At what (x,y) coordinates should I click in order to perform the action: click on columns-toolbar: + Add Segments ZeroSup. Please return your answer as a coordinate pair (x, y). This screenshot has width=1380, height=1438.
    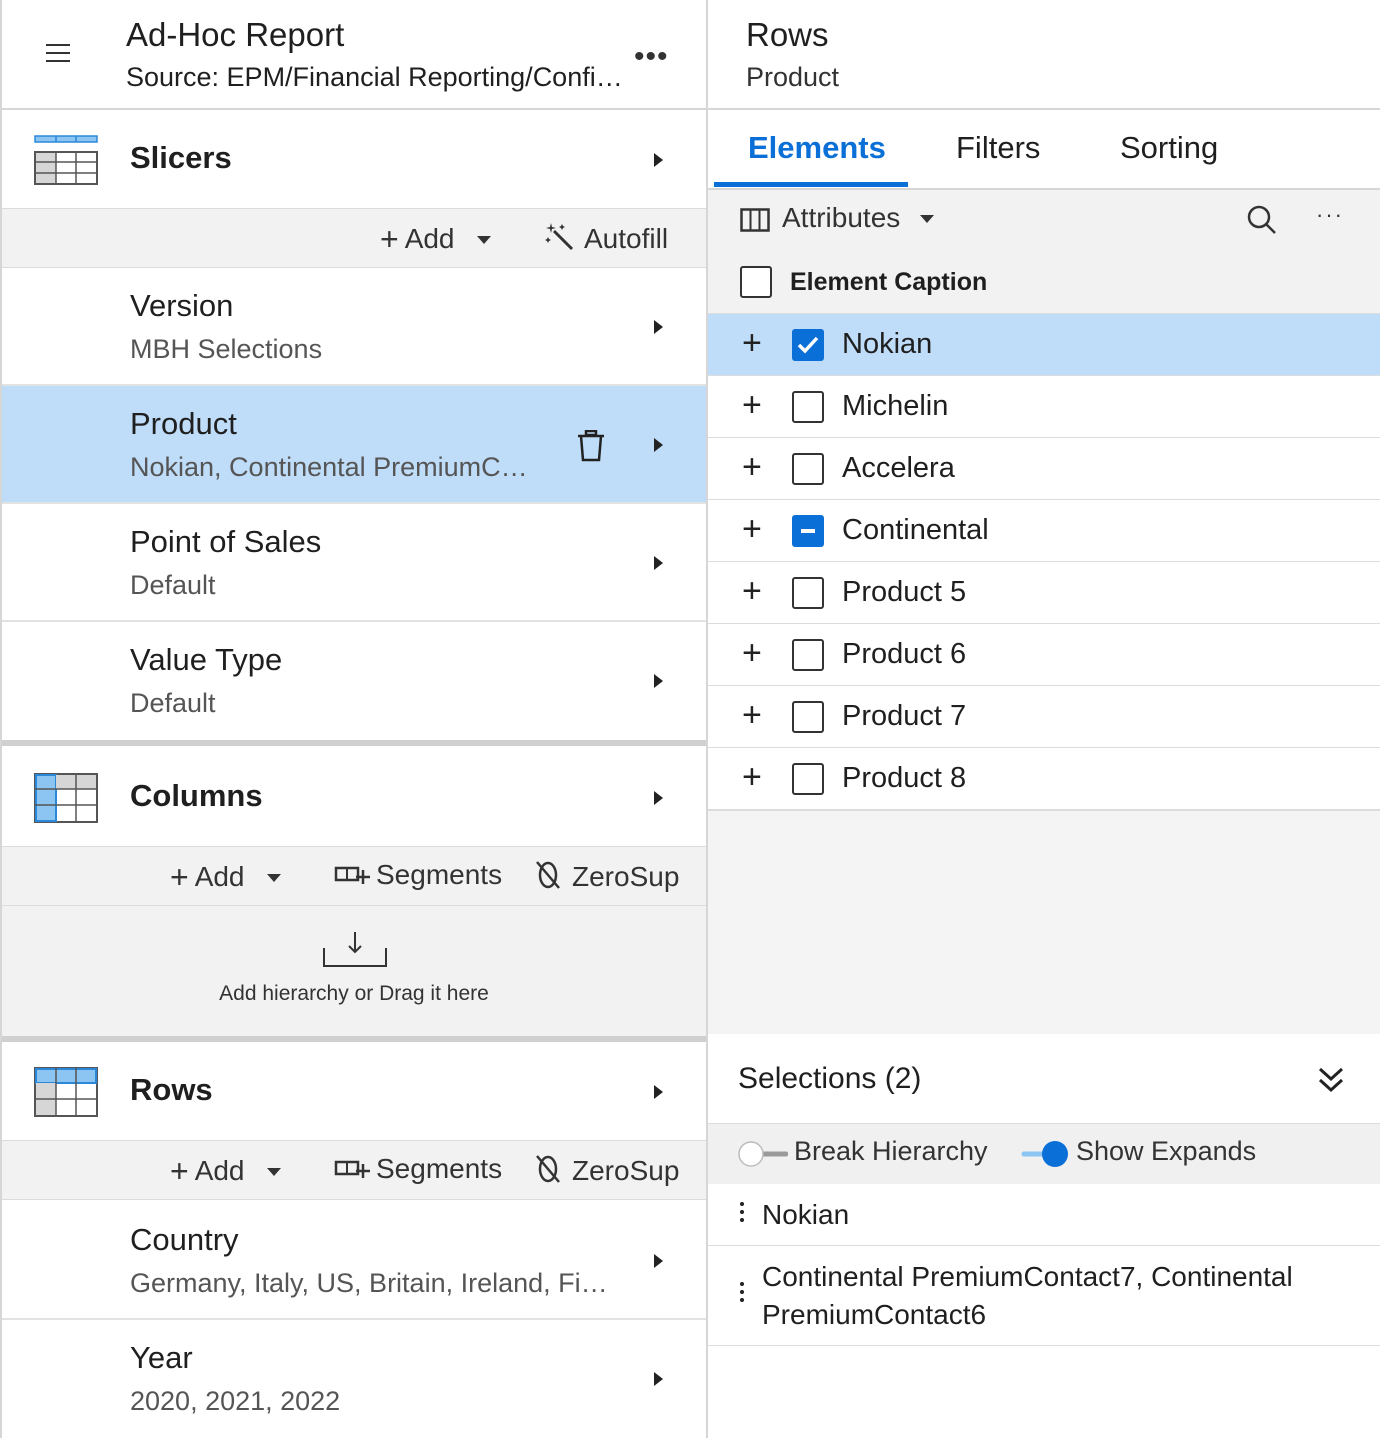
    Looking at the image, I should click on (354, 876).